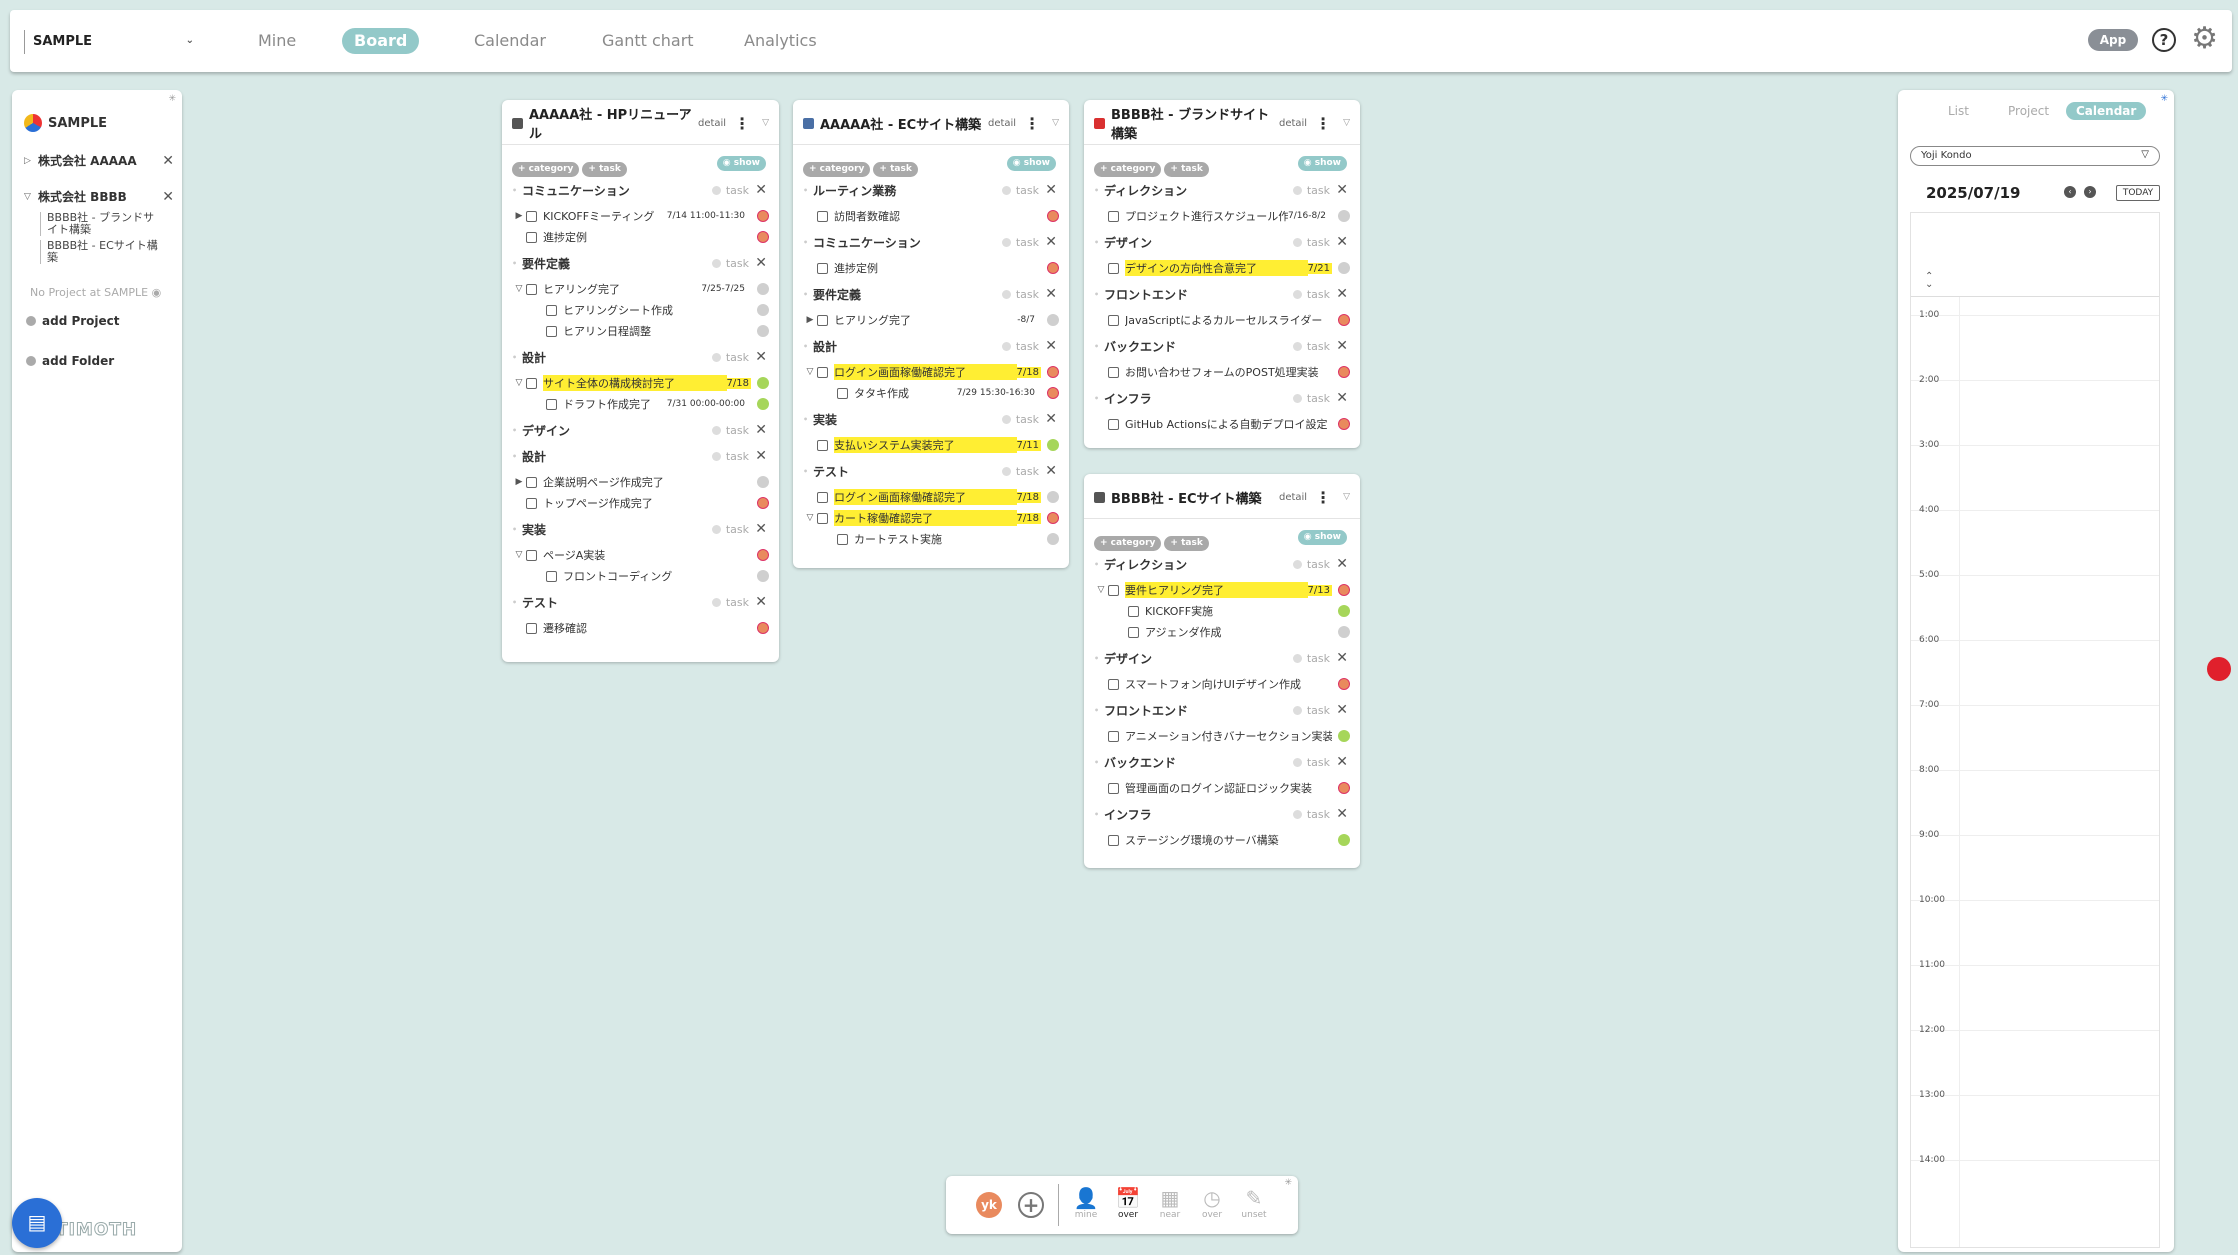  I want to click on hour-slot: 5:00, so click(2035, 575).